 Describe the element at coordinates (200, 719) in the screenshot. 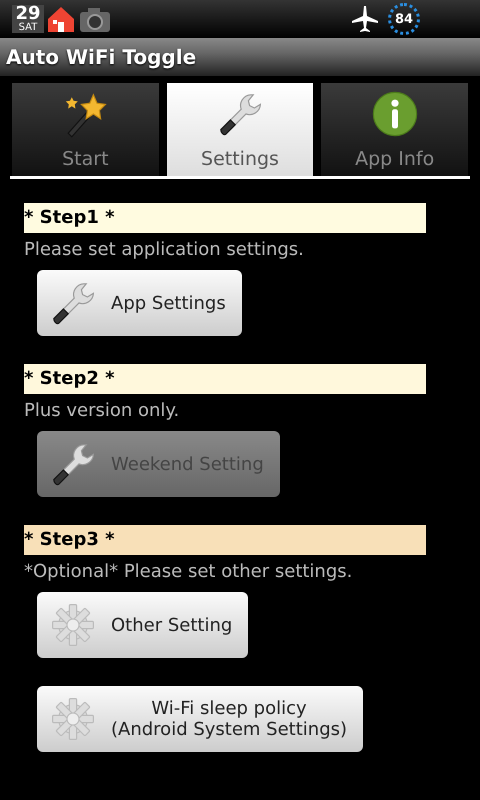

I see `settings-button: Wi-Fi sleep policy (Android System Settings)` at that location.